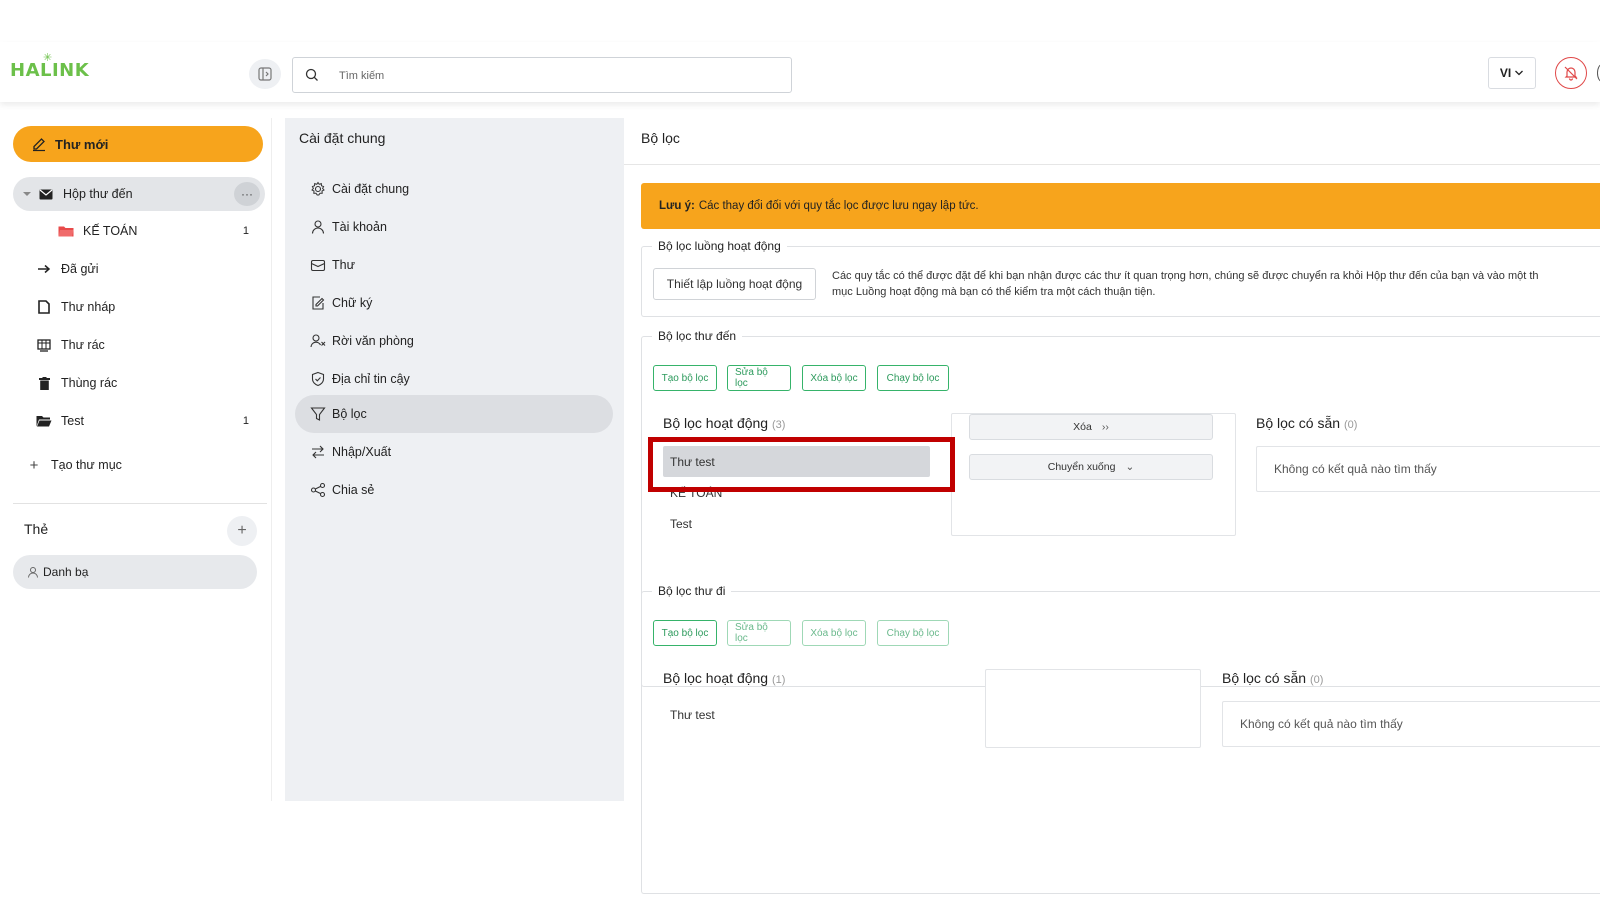 The image size is (1600, 900). I want to click on settings-item-label: Bộ lọc, so click(349, 414).